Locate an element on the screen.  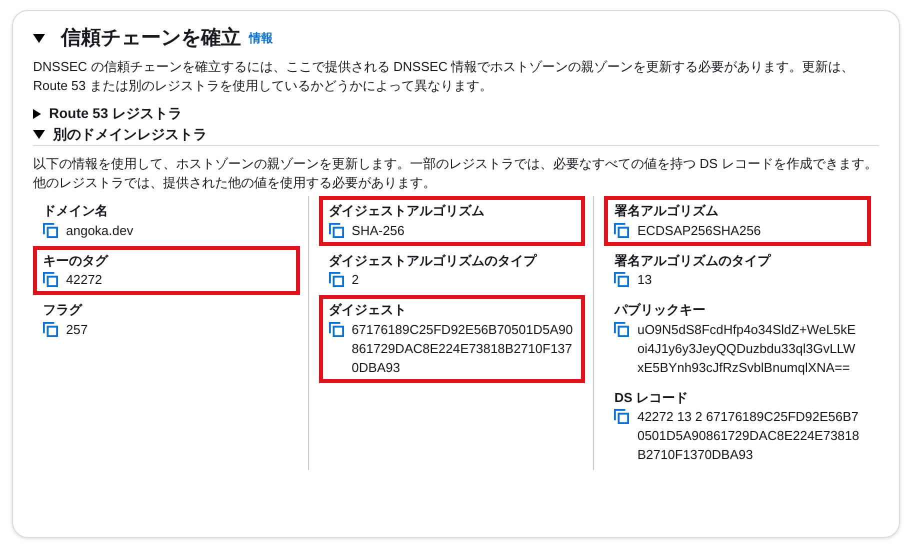
field-value: 67176189C25FD92E56B70501D5A90861729DAC8E224E73818B2710F1370DBA93 is located at coordinates (463, 348).